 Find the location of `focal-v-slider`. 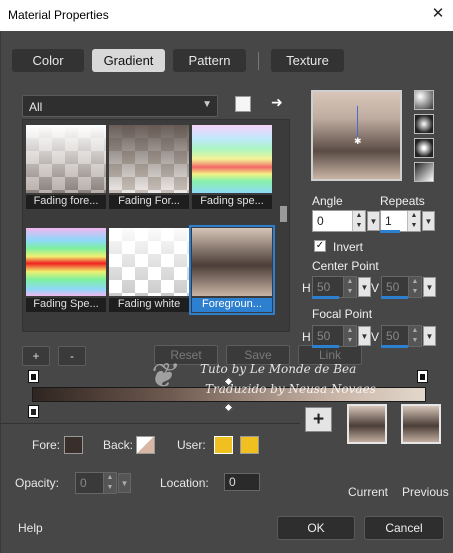

focal-v-slider is located at coordinates (394, 346).